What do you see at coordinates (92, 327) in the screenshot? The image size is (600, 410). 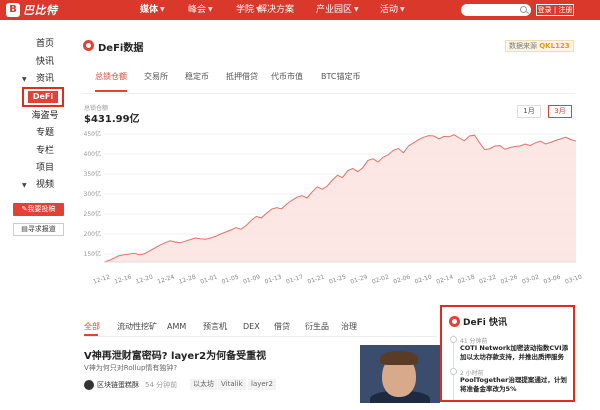 I see `category-tab-all: 全部` at bounding box center [92, 327].